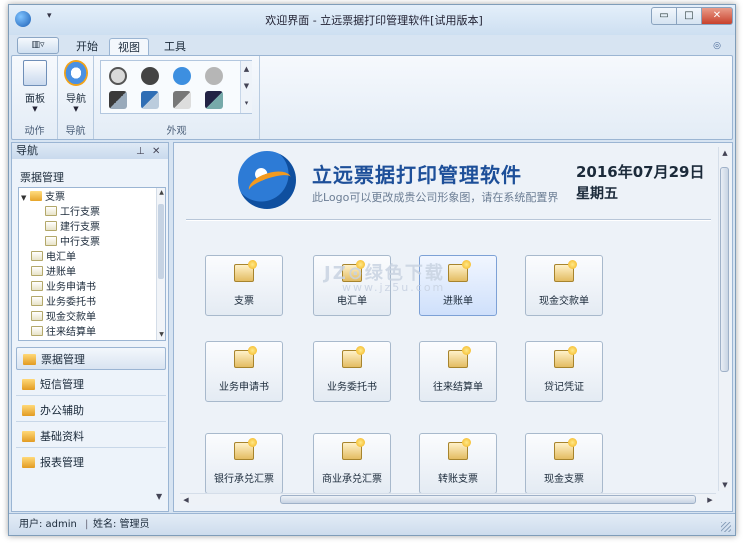 The height and width of the screenshot is (543, 743). Describe the element at coordinates (23, 19) in the screenshot. I see `app-logo-icon` at that location.